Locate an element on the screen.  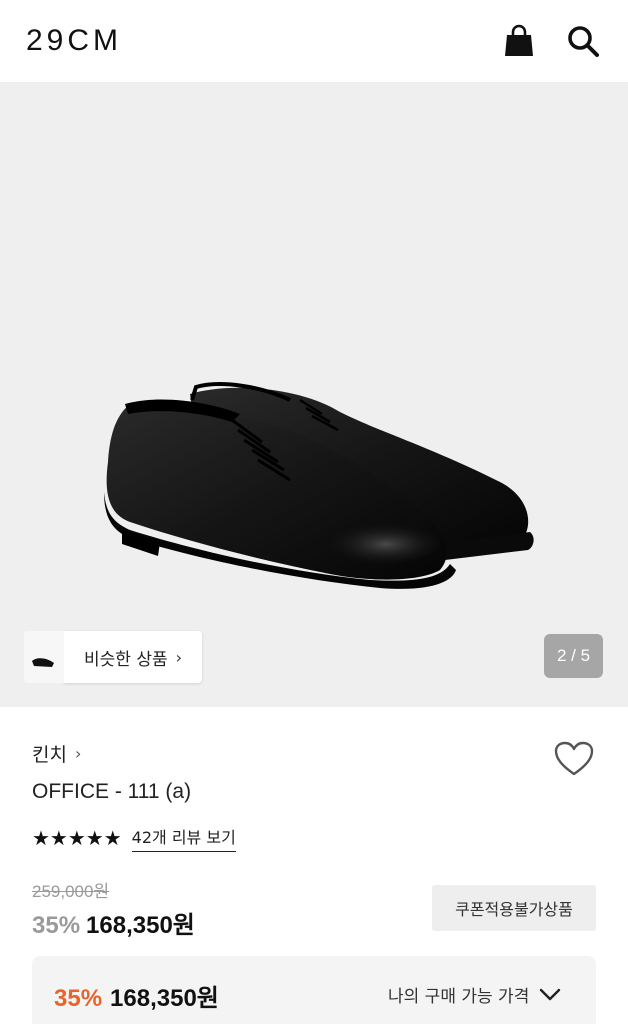
brand-link: 킨치 › is located at coordinates (56, 753).